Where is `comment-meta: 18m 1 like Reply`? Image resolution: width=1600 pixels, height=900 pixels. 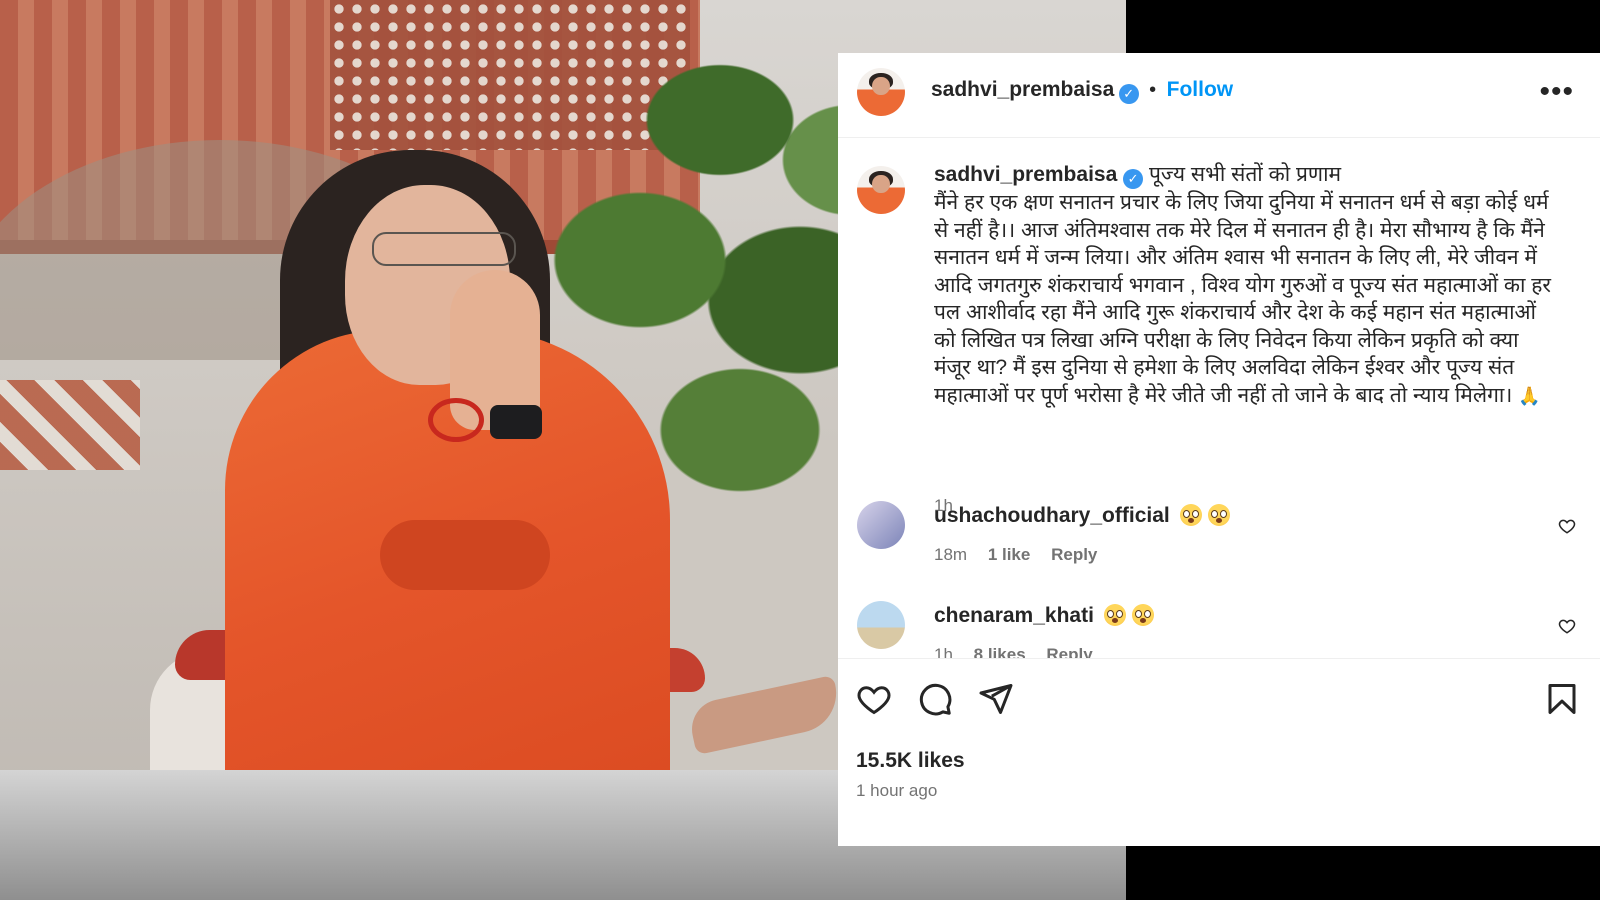
comment-meta: 18m 1 like Reply is located at coordinates (1015, 555).